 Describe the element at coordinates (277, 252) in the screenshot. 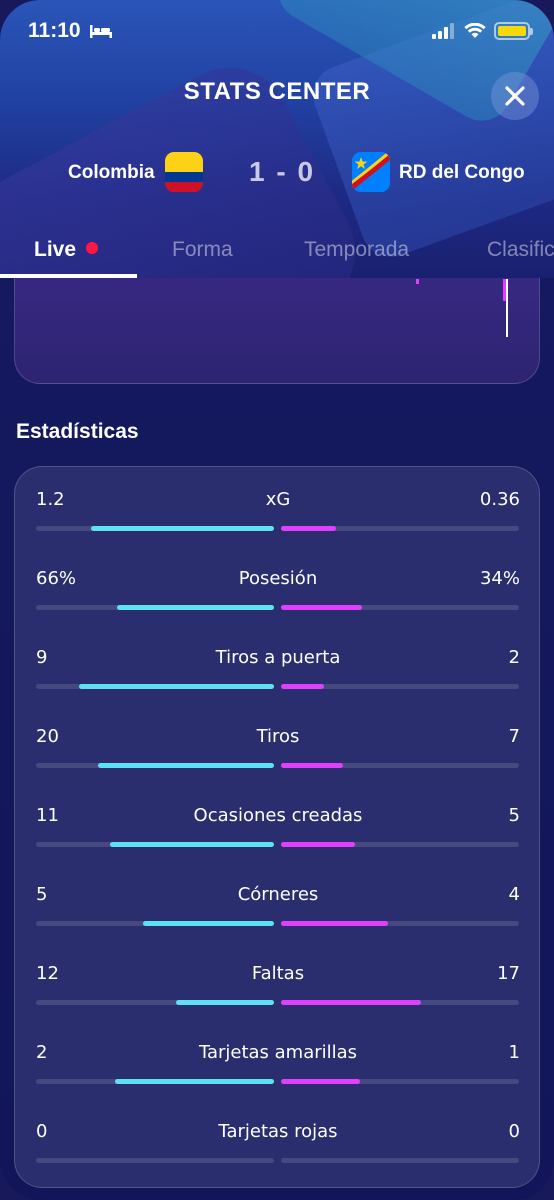

I see `tab-bar: Live Forma Temporada Clasific` at that location.